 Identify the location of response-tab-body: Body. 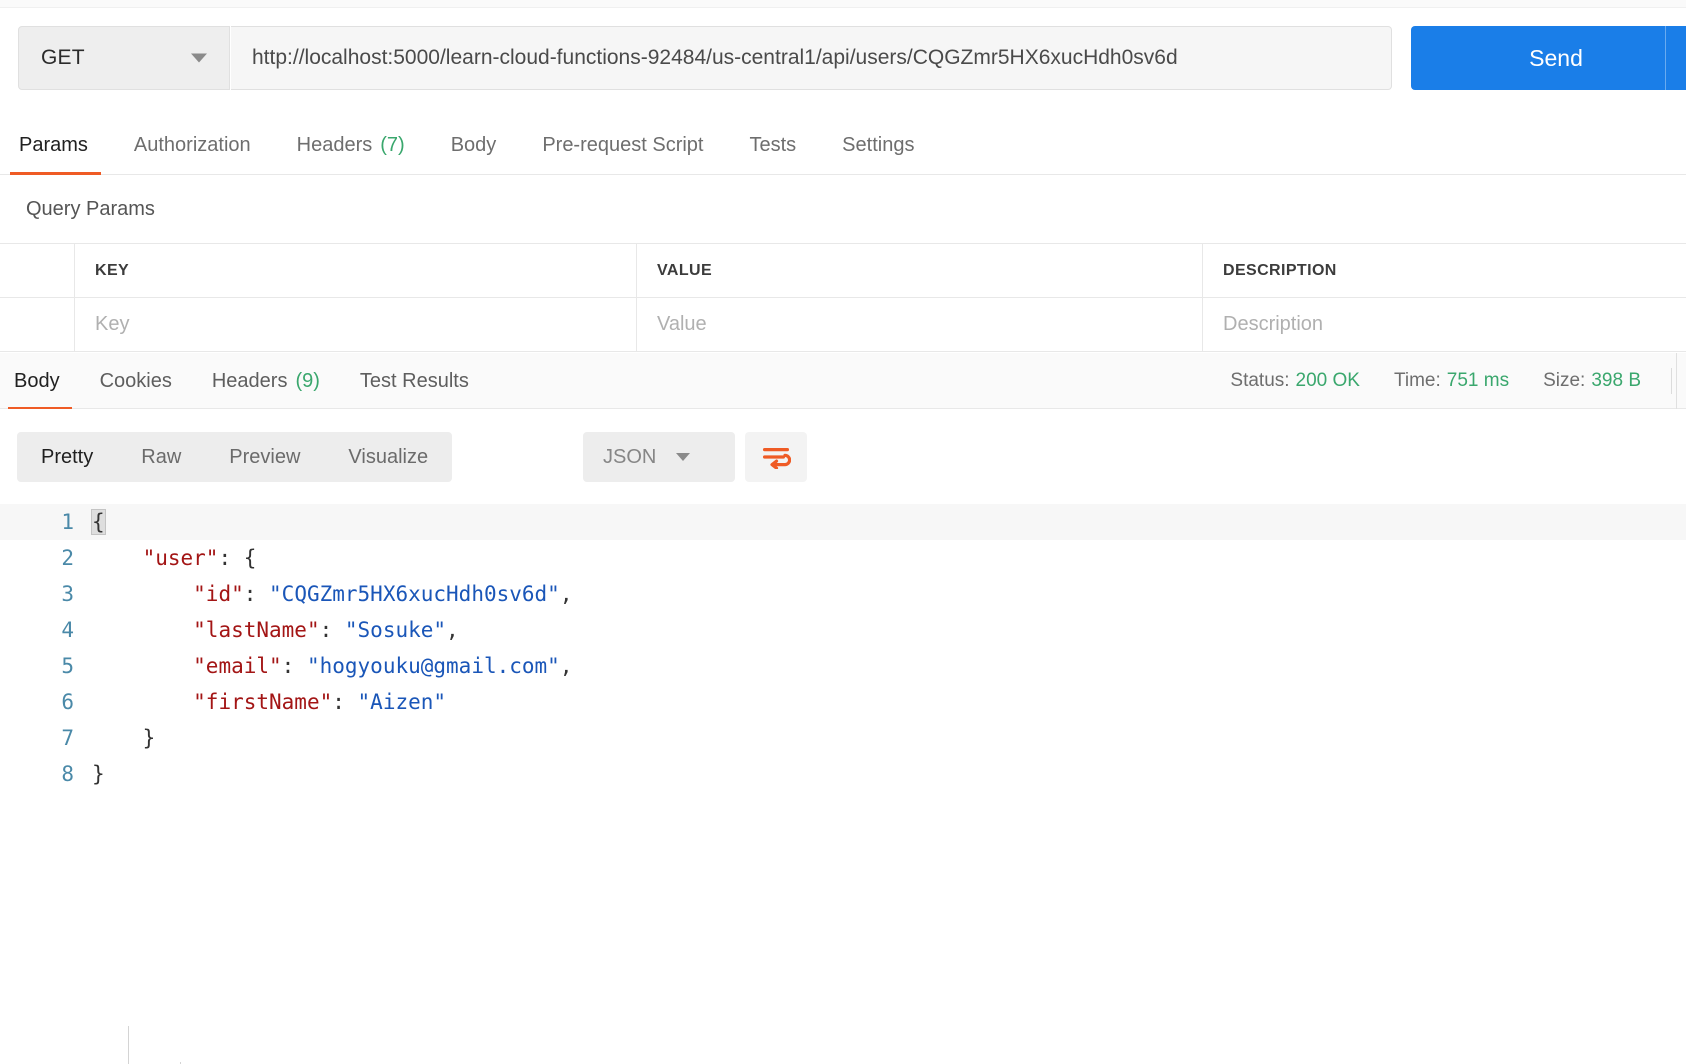
(40, 381).